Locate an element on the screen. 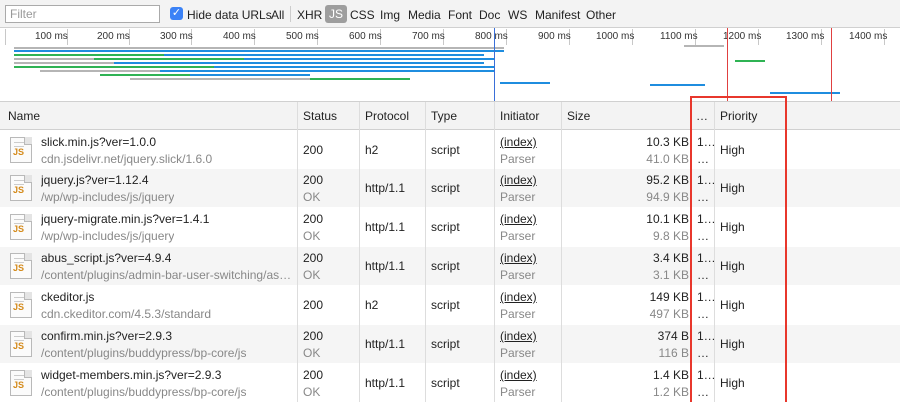 This screenshot has width=900, height=402. timeline-tick-label: 100 ms is located at coordinates (51, 36).